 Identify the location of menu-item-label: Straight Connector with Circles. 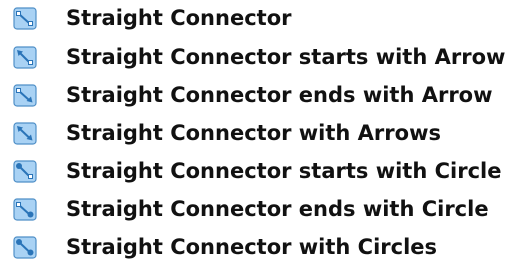
(252, 247).